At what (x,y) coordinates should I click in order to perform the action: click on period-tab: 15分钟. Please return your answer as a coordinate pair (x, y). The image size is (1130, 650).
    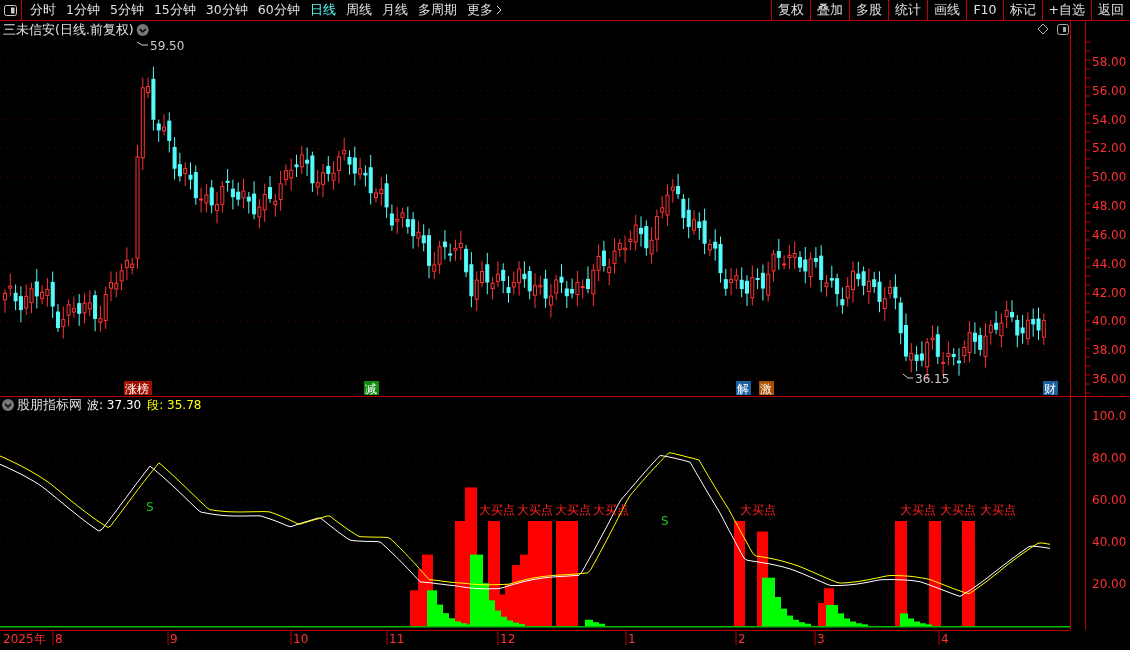
    Looking at the image, I should click on (174, 10).